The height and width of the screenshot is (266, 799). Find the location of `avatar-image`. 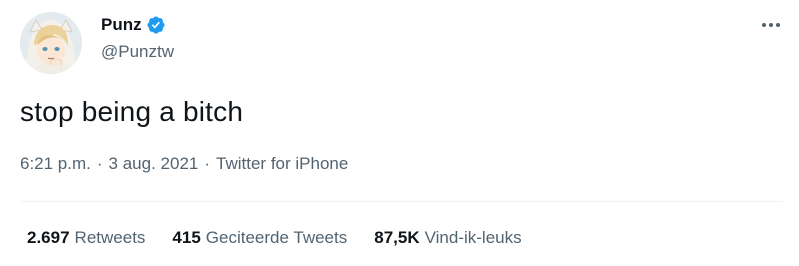

avatar-image is located at coordinates (51, 43).